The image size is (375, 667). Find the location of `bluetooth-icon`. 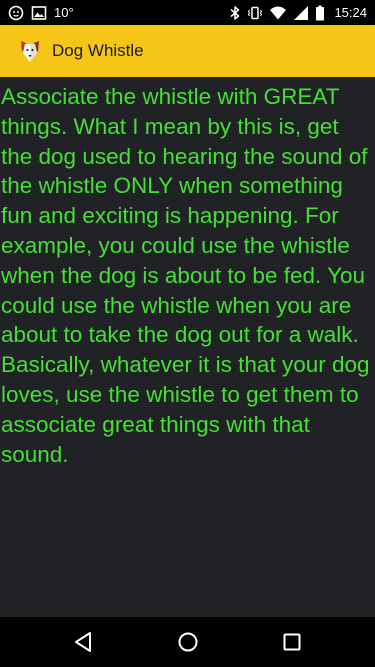

bluetooth-icon is located at coordinates (235, 12).